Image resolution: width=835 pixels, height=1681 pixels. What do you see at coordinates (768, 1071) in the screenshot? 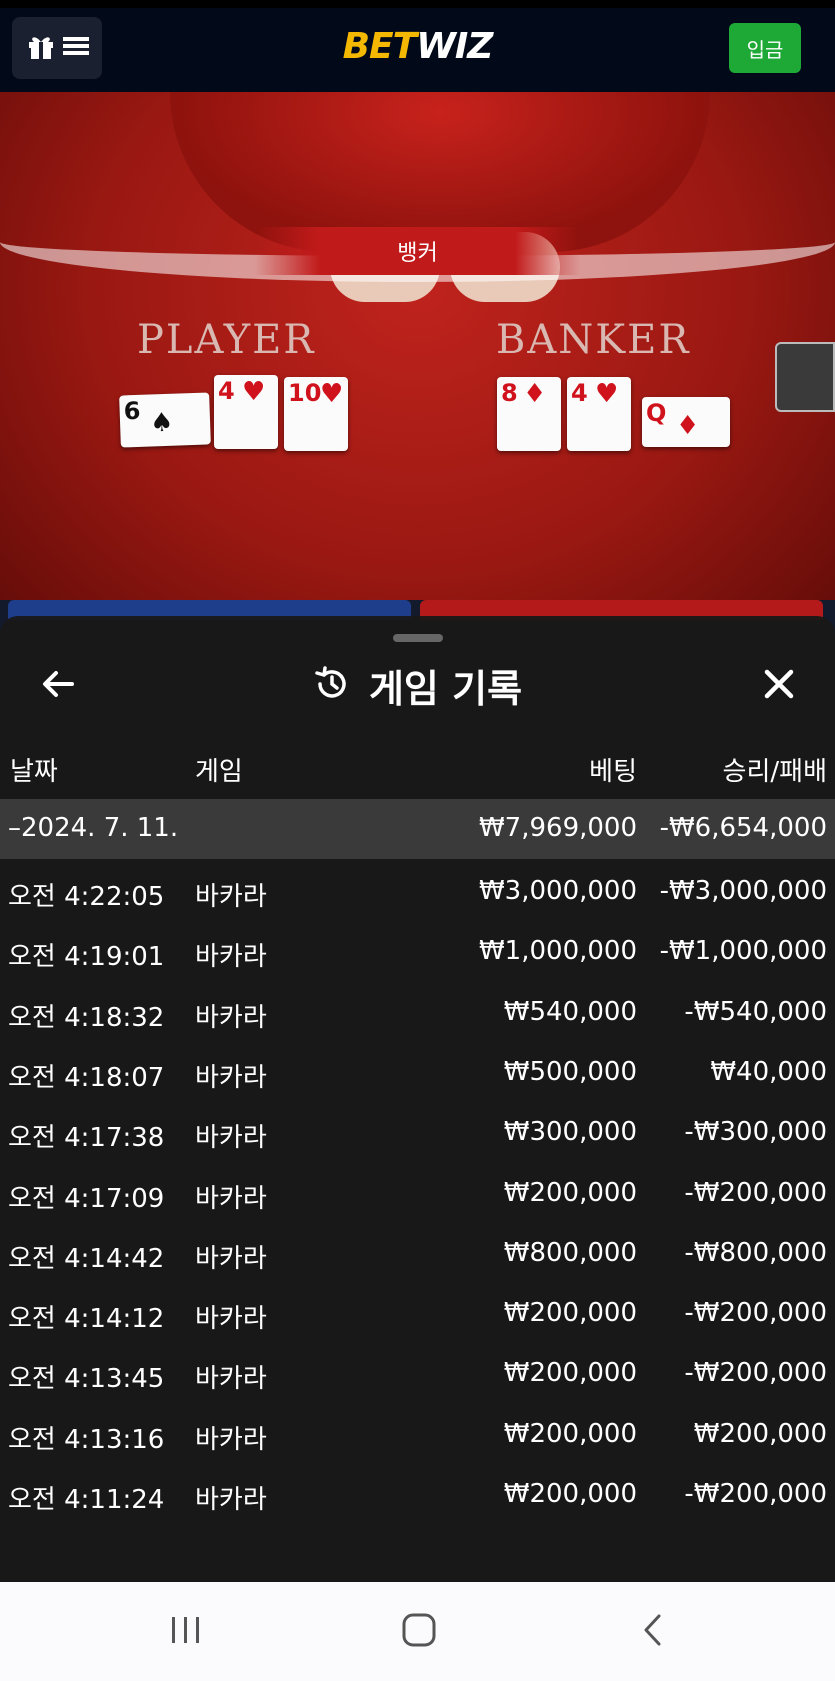
I see `row-result: ₩40,000` at bounding box center [768, 1071].